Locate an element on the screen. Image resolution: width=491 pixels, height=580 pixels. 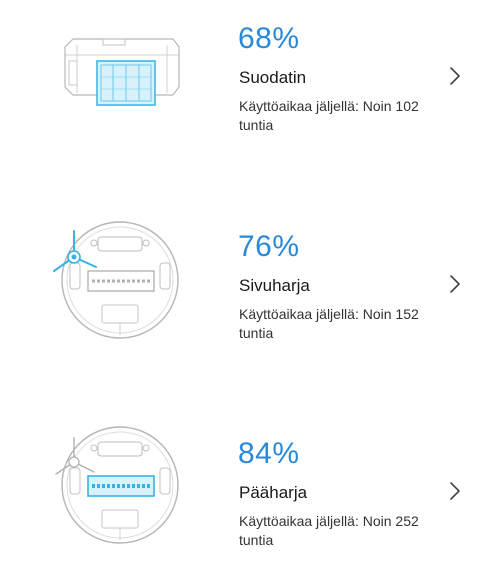
side-brush-icon is located at coordinates (120, 280).